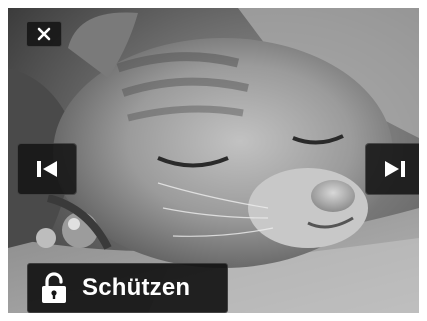 This screenshot has height=321, width=427. I want to click on previous-image-button, so click(47, 169).